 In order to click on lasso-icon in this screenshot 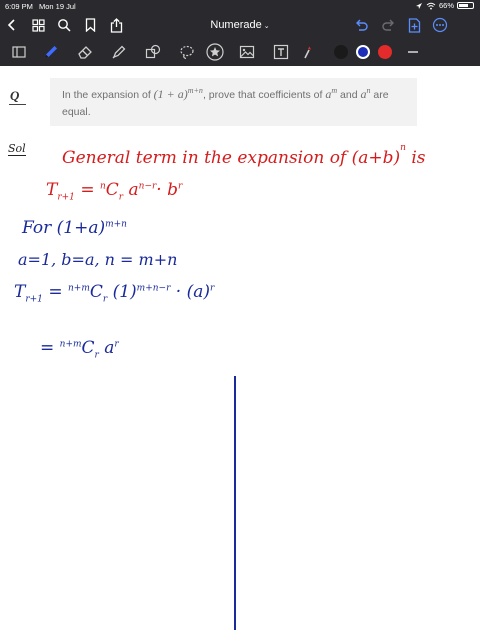, I will do `click(187, 52)`.